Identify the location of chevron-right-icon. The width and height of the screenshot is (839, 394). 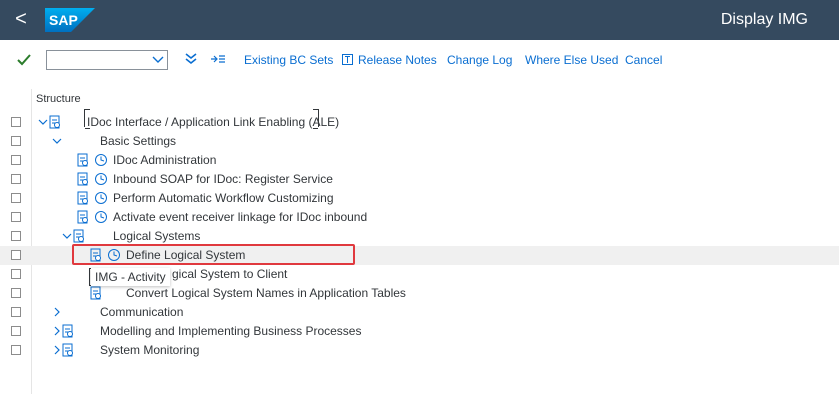
(57, 312).